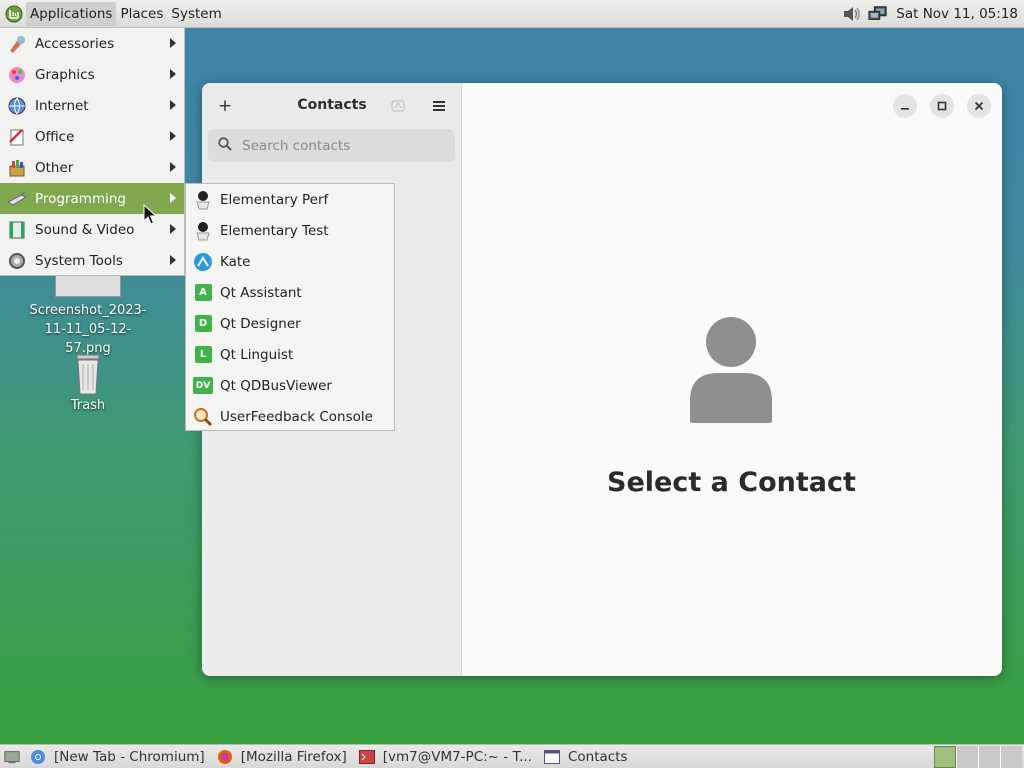 The height and width of the screenshot is (768, 1024). What do you see at coordinates (957, 14) in the screenshot?
I see `clock: Sat Nov 11, 05:18` at bounding box center [957, 14].